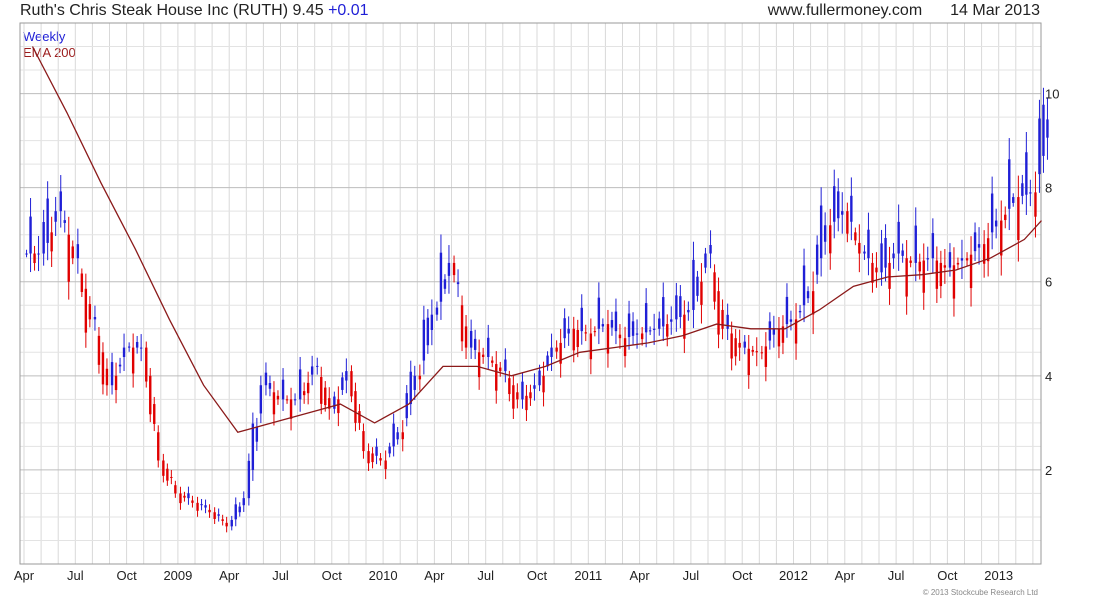 Image resolution: width=1100 pixels, height=600 pixels. Describe the element at coordinates (793, 575) in the screenshot. I see `x-tick-label: 2012` at that location.